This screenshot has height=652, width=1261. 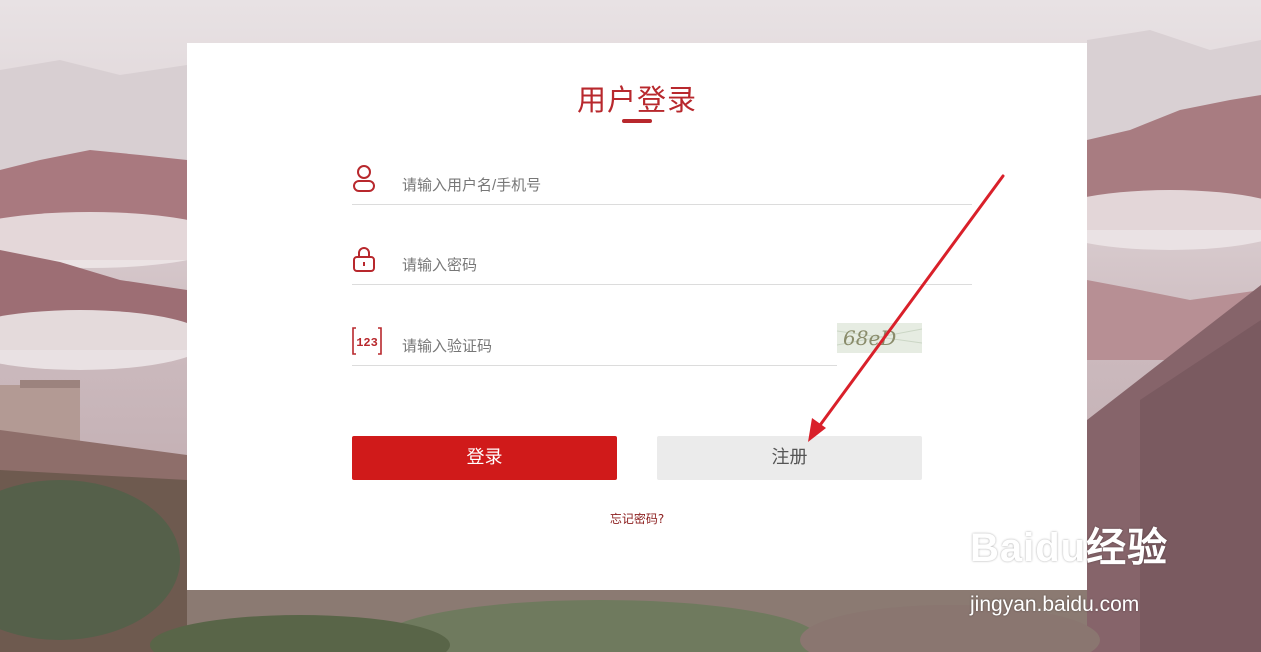 I want to click on page-title: 用户登录, so click(x=636, y=100).